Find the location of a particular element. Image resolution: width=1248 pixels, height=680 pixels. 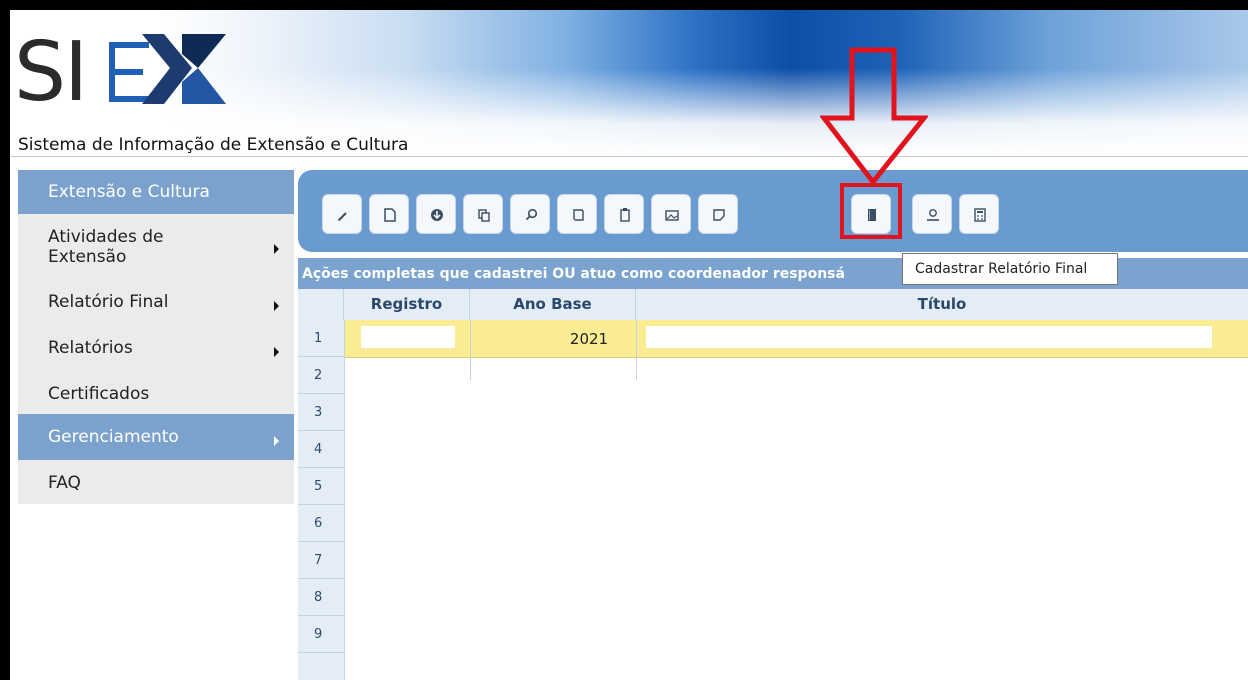

search-icon is located at coordinates (531, 214).